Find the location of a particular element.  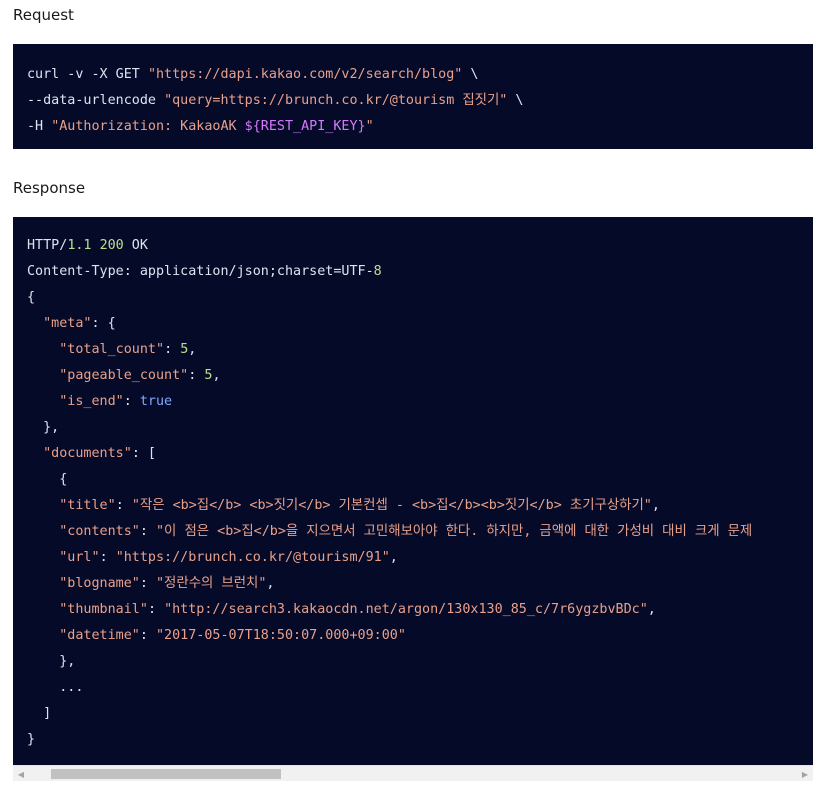

code-line: ] is located at coordinates (39, 713).